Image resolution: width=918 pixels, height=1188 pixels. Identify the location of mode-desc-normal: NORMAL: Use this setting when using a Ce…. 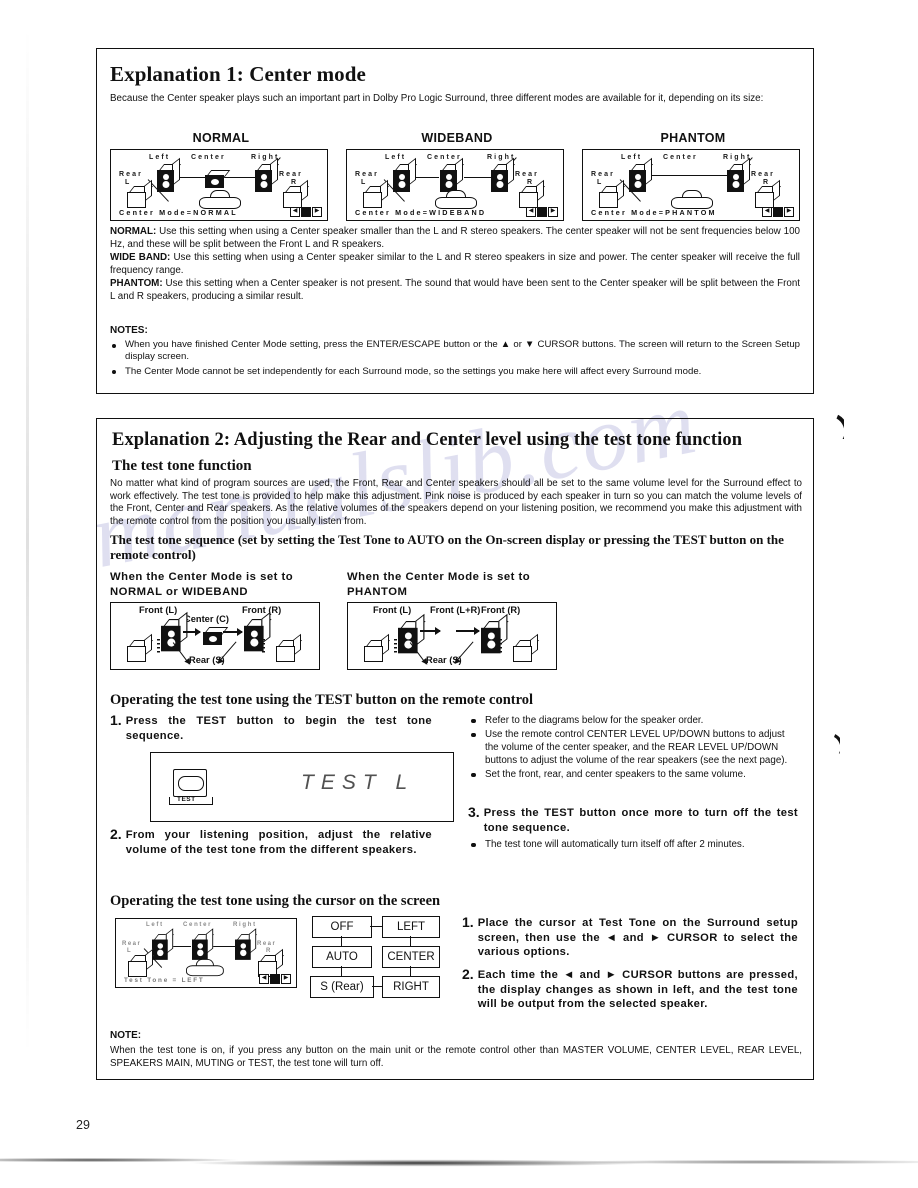
(455, 238).